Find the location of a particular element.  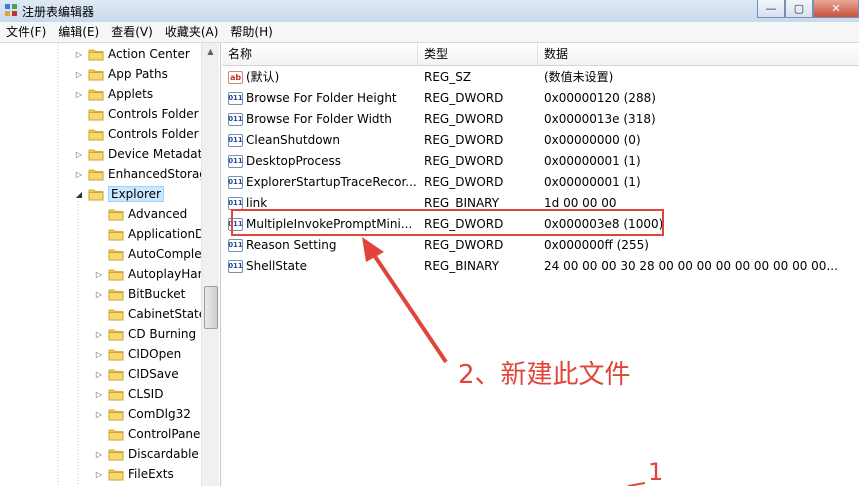

annotation-step-2: 2、新建此文件 is located at coordinates (544, 375).